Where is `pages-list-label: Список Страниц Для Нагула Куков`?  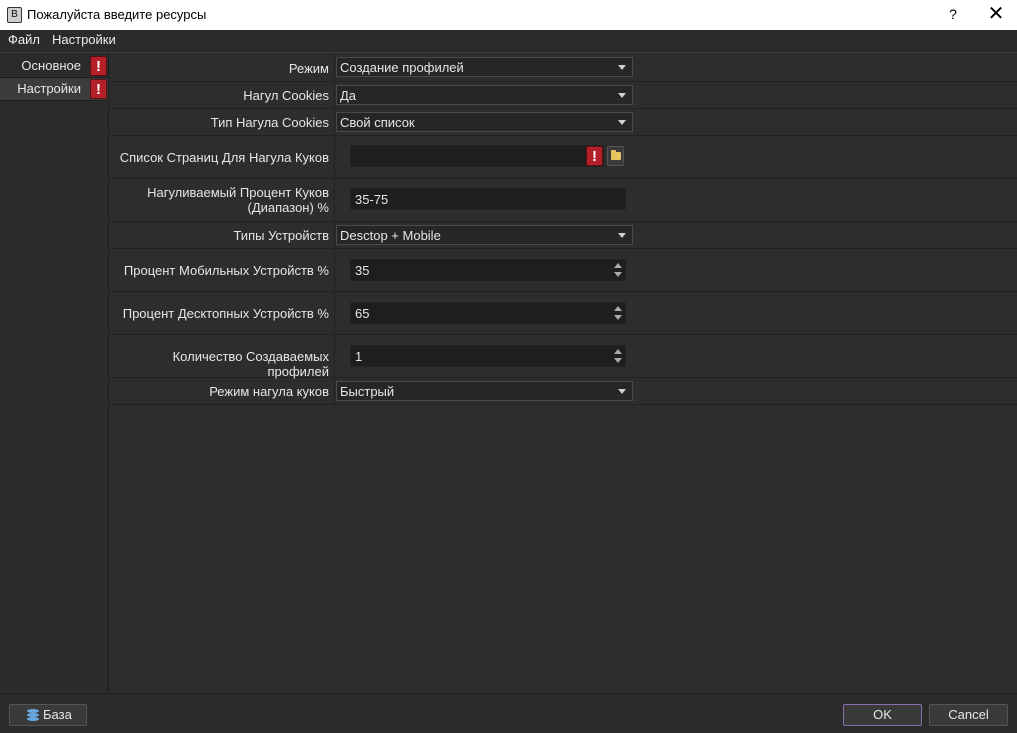
pages-list-label: Список Страниц Для Нагула Куков is located at coordinates (224, 157).